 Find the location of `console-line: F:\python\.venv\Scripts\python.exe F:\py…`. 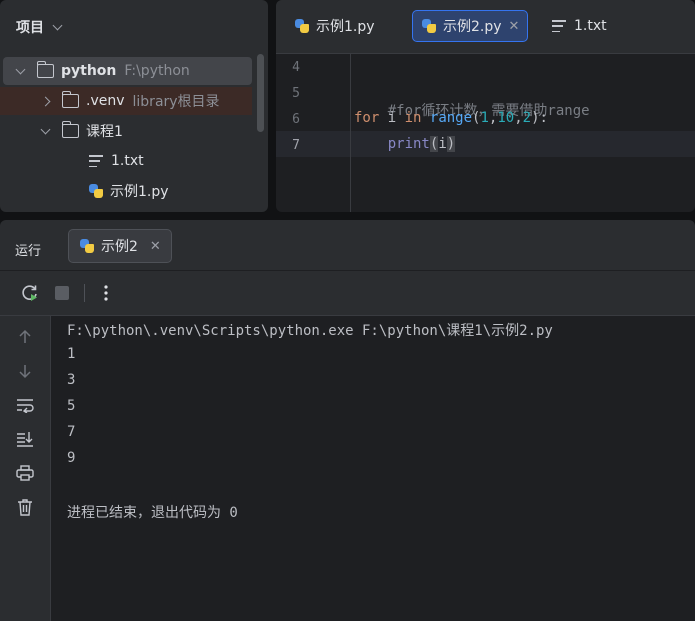

console-line: F:\python\.venv\Scripts\python.exe F:\py… is located at coordinates (310, 331).